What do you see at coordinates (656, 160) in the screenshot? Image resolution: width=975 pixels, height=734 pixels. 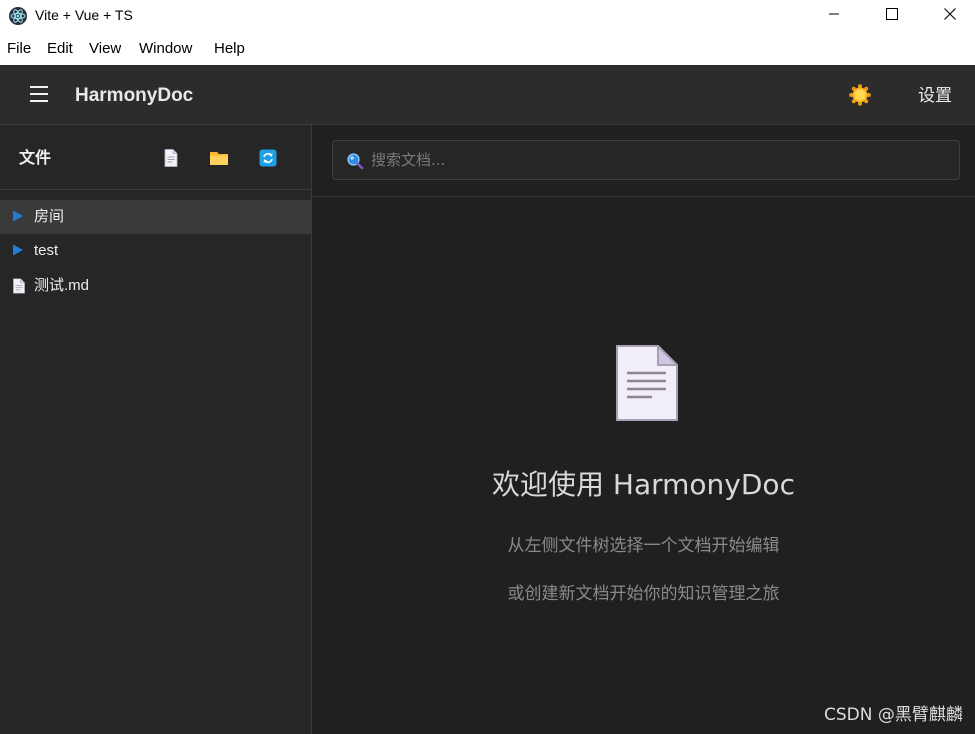 I see `search-input` at bounding box center [656, 160].